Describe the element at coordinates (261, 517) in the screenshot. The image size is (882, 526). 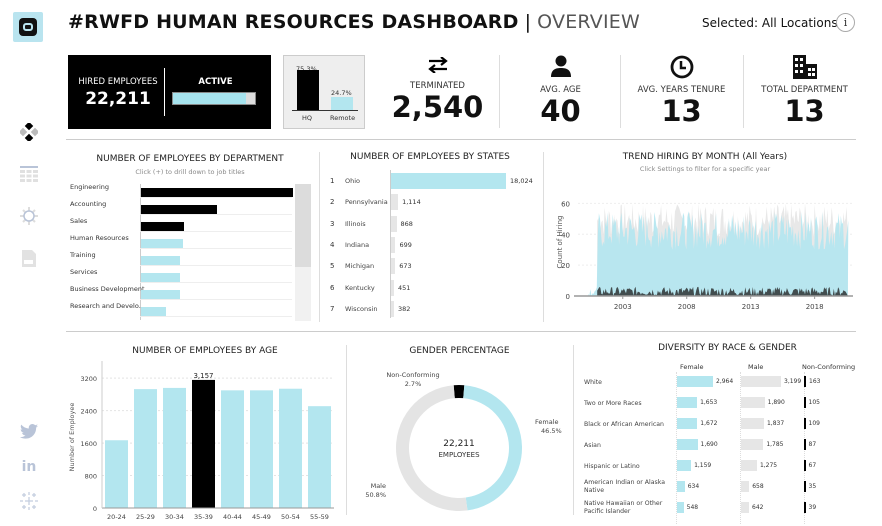
I see `age-xtick-label: 45-49` at that location.